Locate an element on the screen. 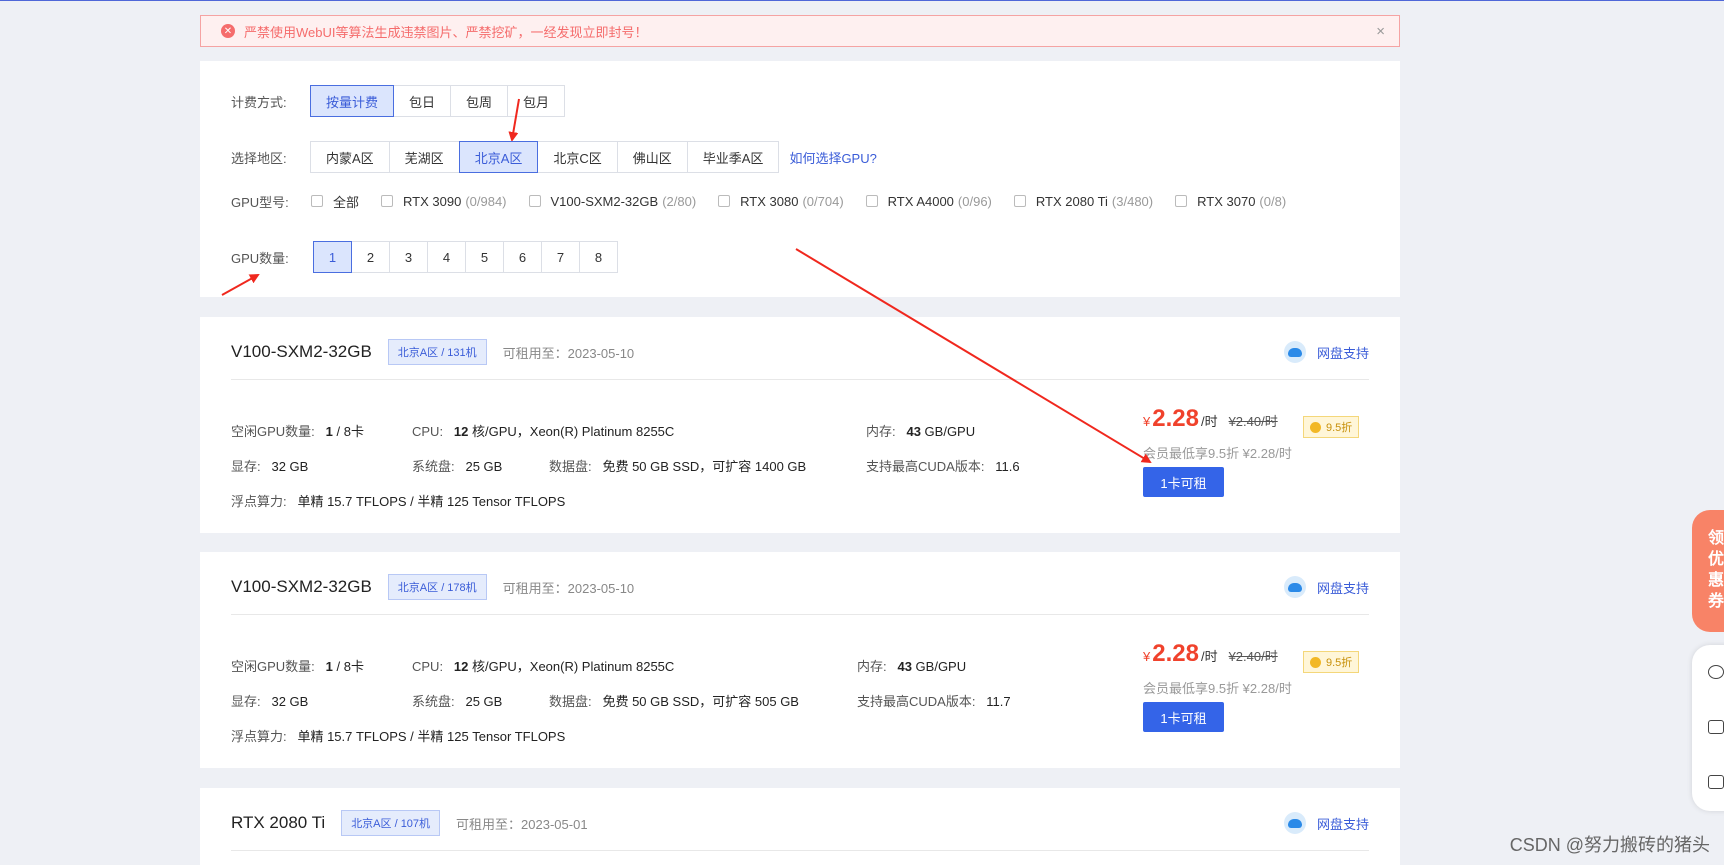  gpu-model-2080ti-checkbox: RTX 2080 Ti (3/480) is located at coordinates (1083, 201).